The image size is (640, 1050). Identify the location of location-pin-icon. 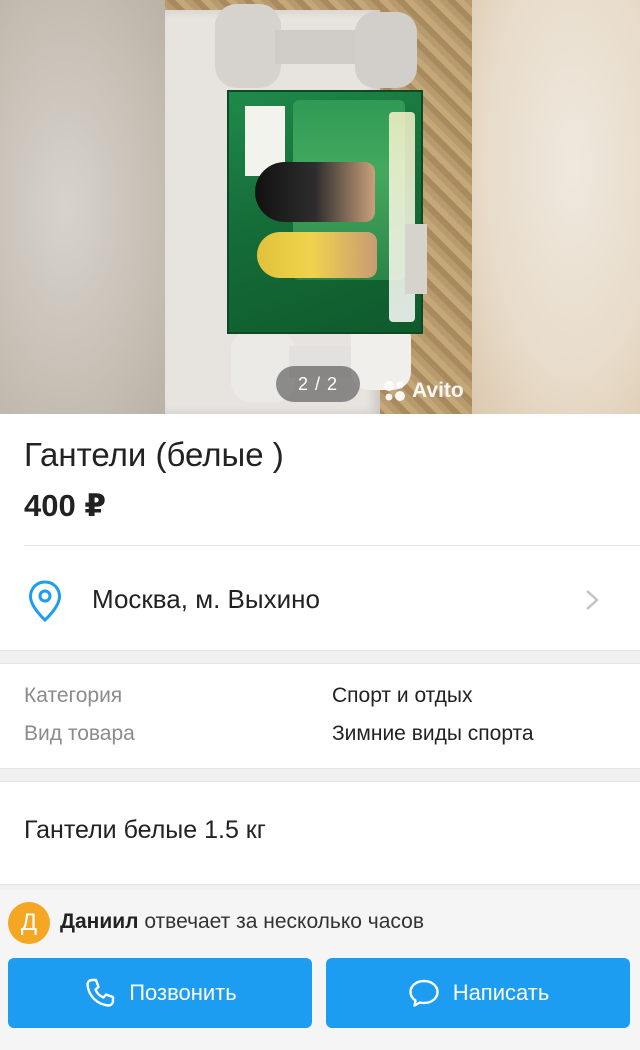
(45, 601).